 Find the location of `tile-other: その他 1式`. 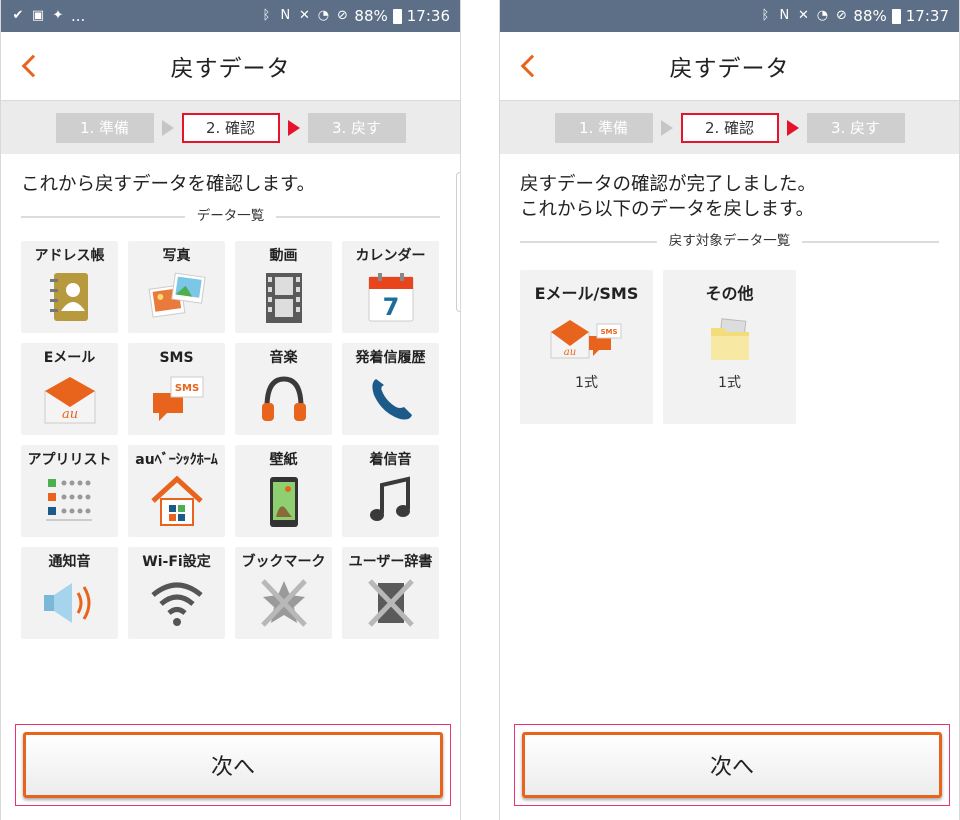

tile-other: その他 1式 is located at coordinates (729, 347).